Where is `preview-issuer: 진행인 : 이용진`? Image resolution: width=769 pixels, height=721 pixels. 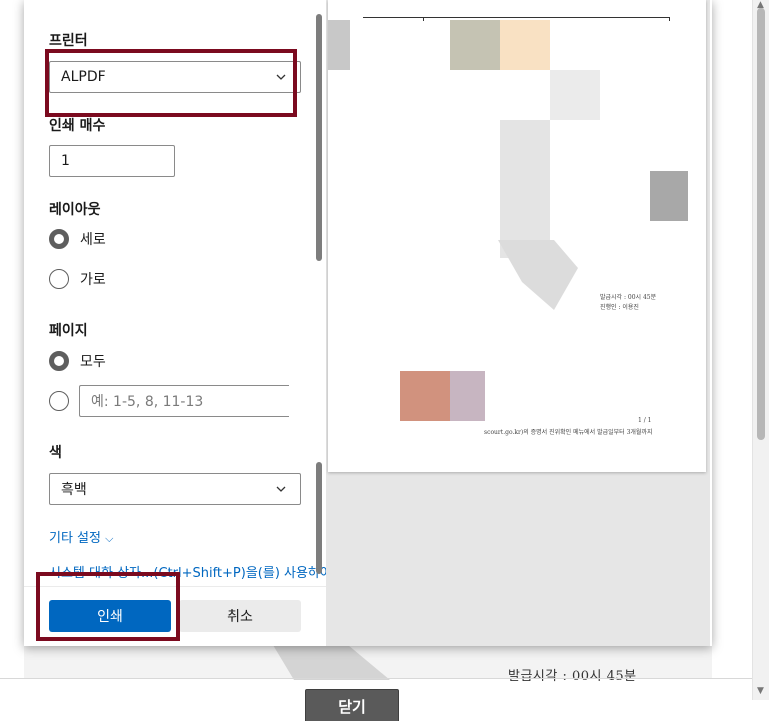
preview-issuer: 진행인 : 이용진 is located at coordinates (619, 307).